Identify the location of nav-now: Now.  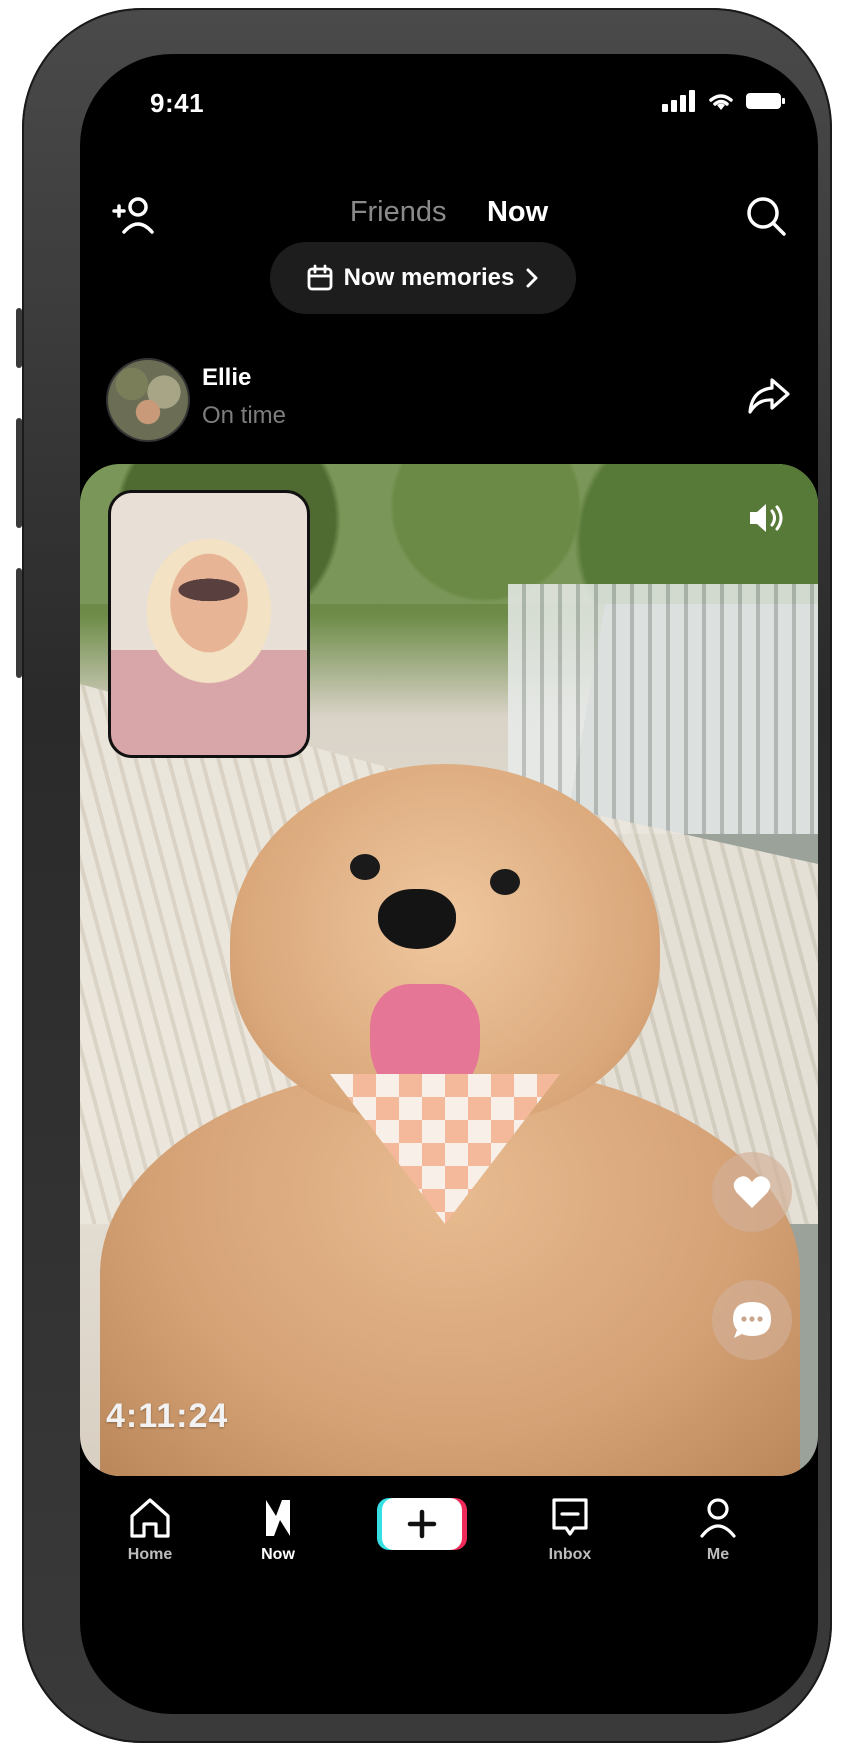
(278, 1529).